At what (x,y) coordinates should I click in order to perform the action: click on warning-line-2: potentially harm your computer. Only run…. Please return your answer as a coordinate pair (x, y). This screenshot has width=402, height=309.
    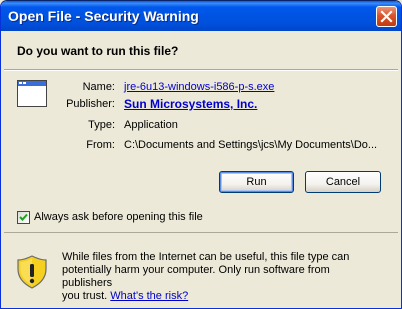
    Looking at the image, I should click on (196, 276).